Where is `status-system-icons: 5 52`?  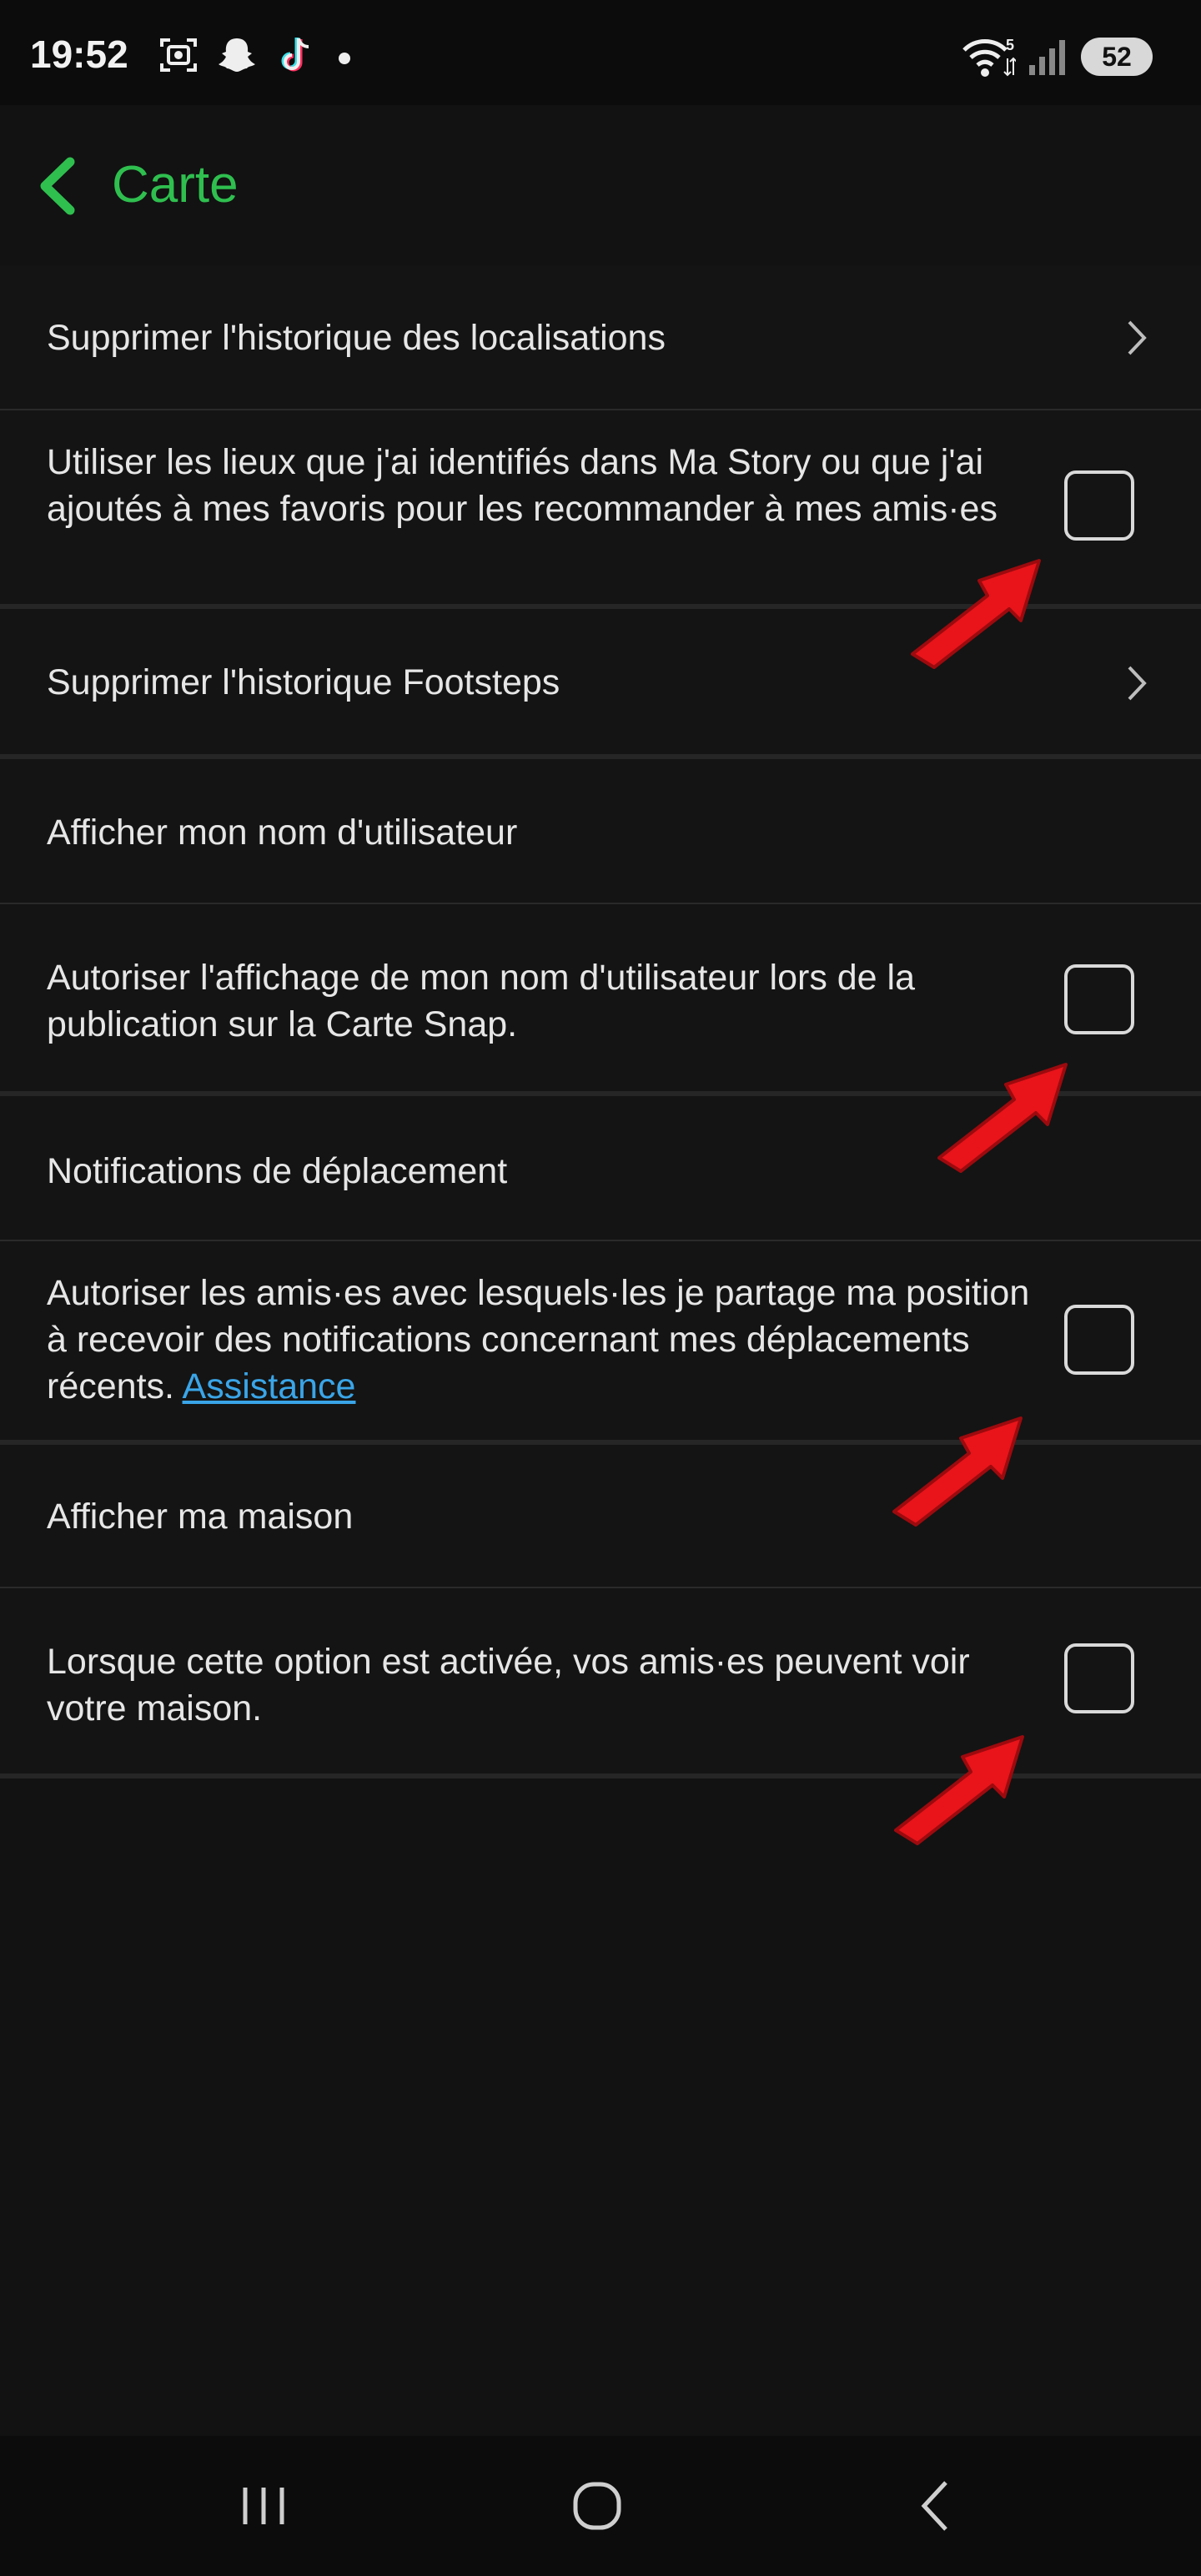 status-system-icons: 5 52 is located at coordinates (1057, 56).